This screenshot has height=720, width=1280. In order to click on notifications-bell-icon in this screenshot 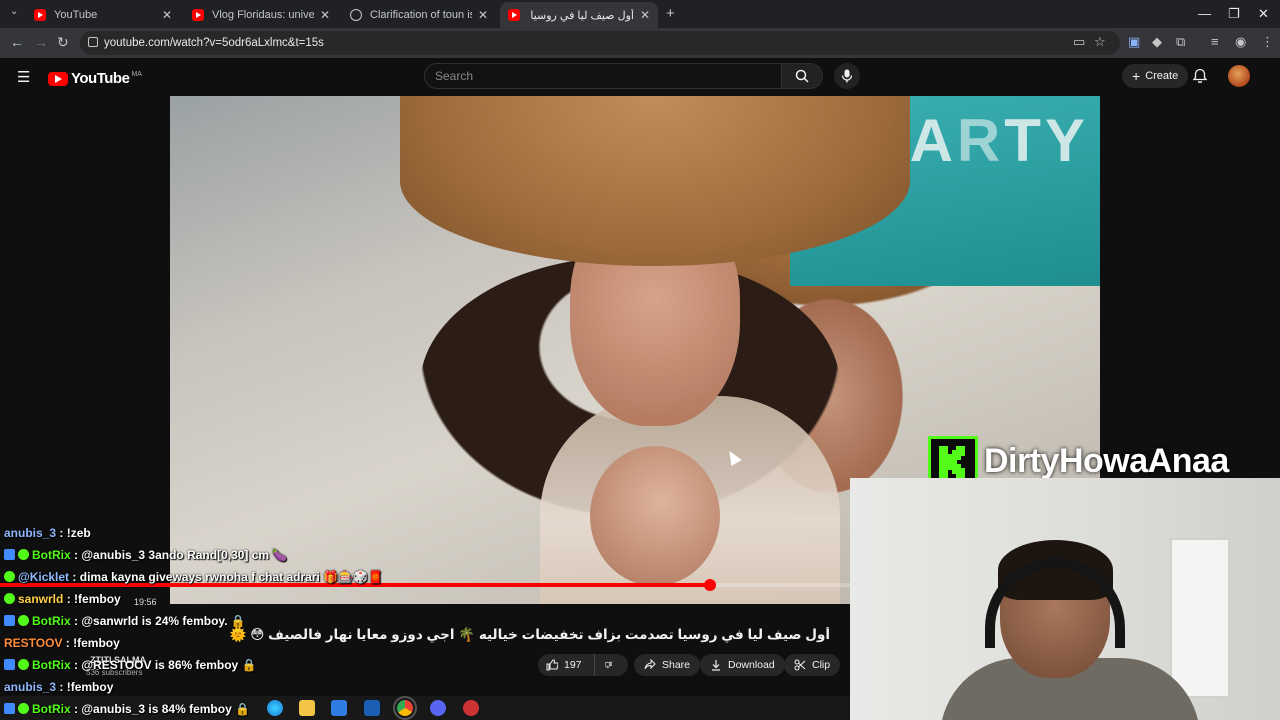, I will do `click(1200, 76)`.